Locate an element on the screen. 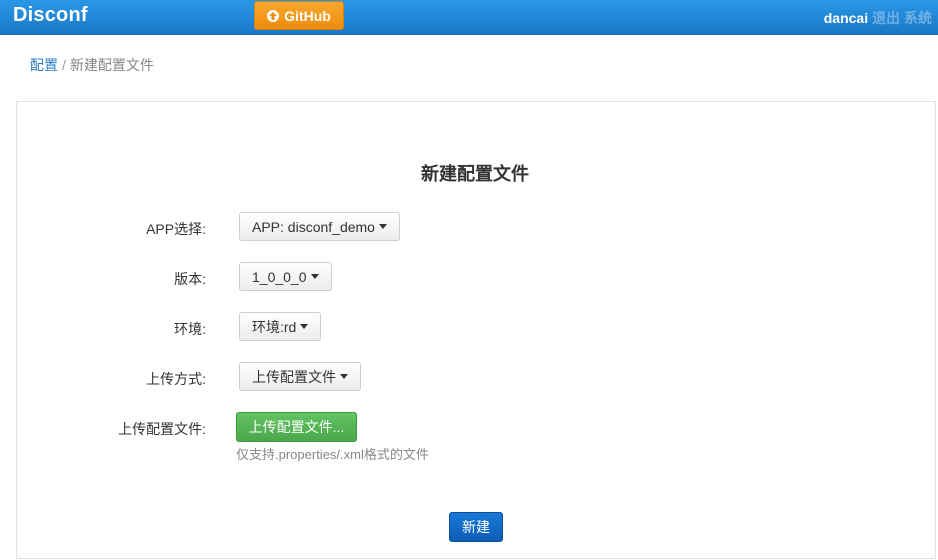  upload-method-dropdown-value: 上传配置文件 is located at coordinates (294, 376).